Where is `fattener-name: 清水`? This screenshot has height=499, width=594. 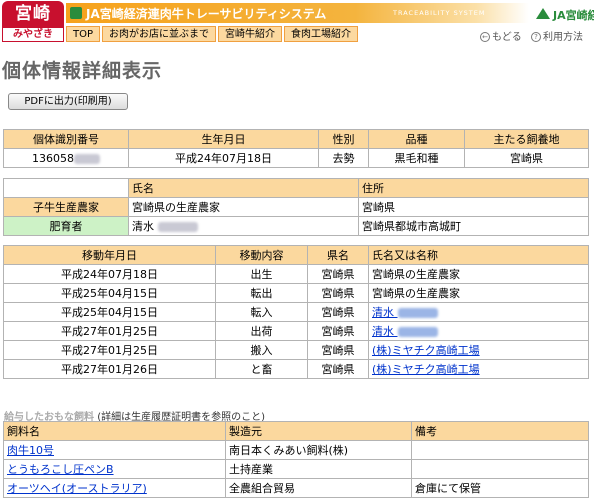 fattener-name: 清水 is located at coordinates (143, 226).